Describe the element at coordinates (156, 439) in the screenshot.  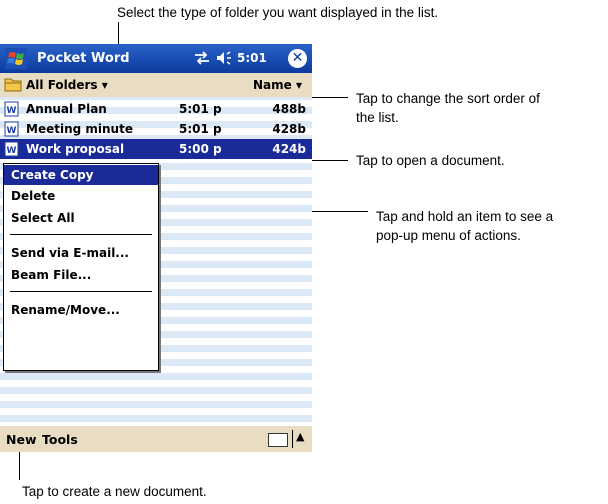
I see `command-bar: New Tools ▲` at that location.